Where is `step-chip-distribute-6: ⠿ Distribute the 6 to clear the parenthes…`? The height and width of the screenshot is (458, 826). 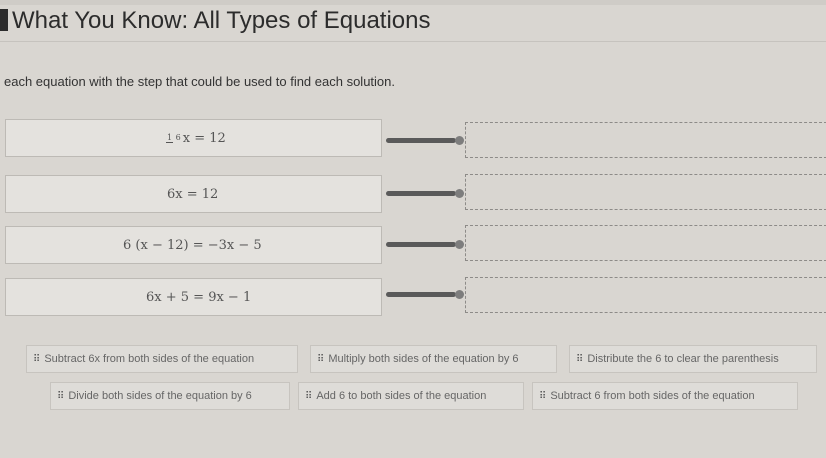
step-chip-distribute-6: ⠿ Distribute the 6 to clear the parenthes… is located at coordinates (693, 359).